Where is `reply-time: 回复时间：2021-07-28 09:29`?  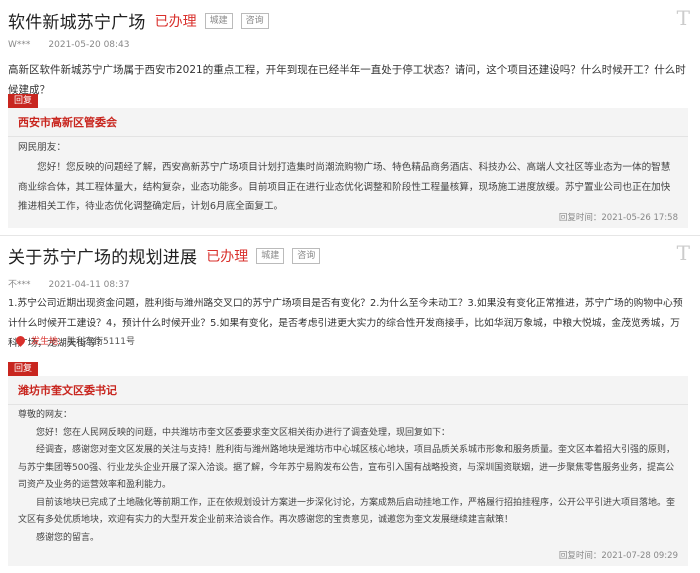 reply-time: 回复时间：2021-07-28 09:29 is located at coordinates (618, 556).